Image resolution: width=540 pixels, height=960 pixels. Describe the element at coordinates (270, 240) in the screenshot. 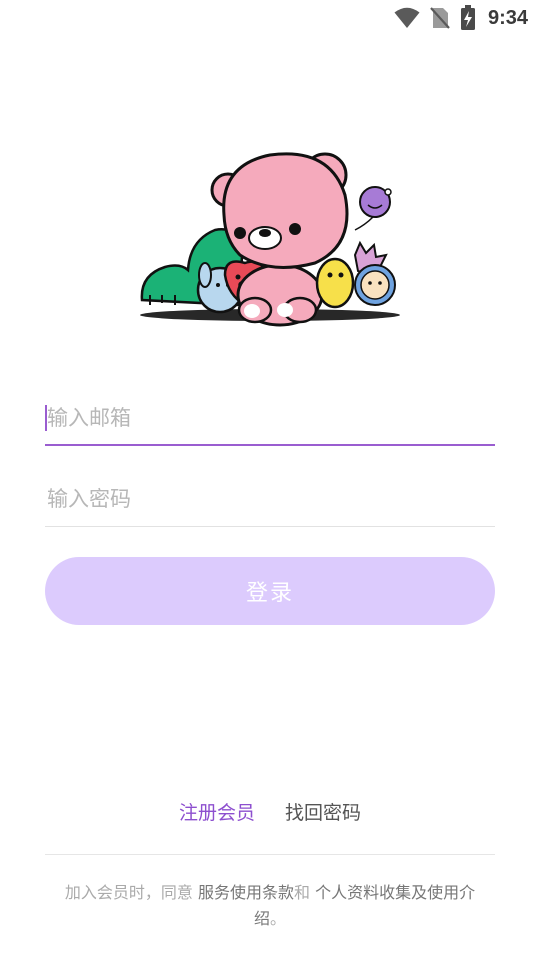

I see `mascot-characters-illustration` at that location.